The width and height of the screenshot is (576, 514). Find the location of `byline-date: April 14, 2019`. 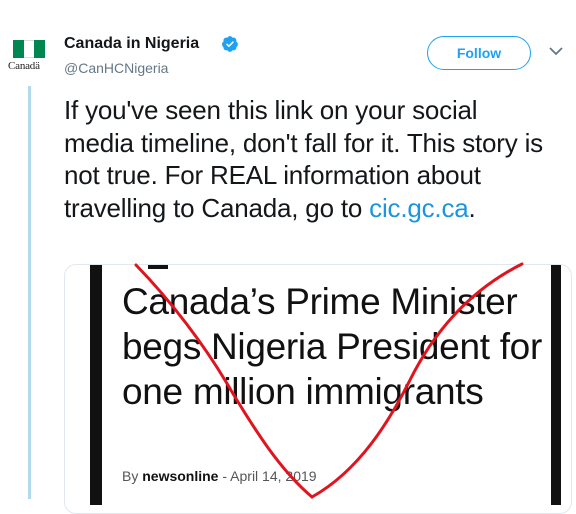

byline-date: April 14, 2019 is located at coordinates (273, 476).